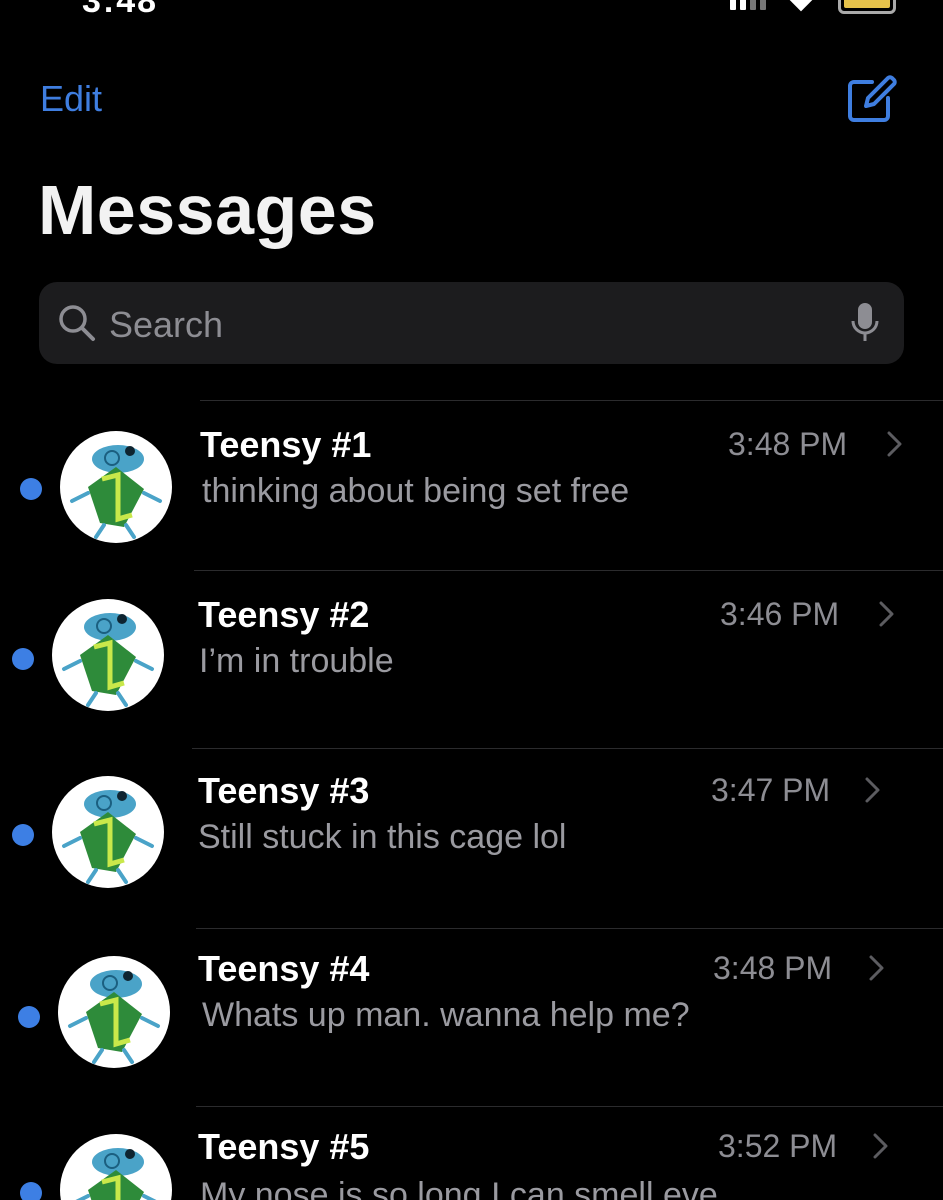 The image size is (943, 1200). I want to click on contact-name: Teensy #4, so click(284, 968).